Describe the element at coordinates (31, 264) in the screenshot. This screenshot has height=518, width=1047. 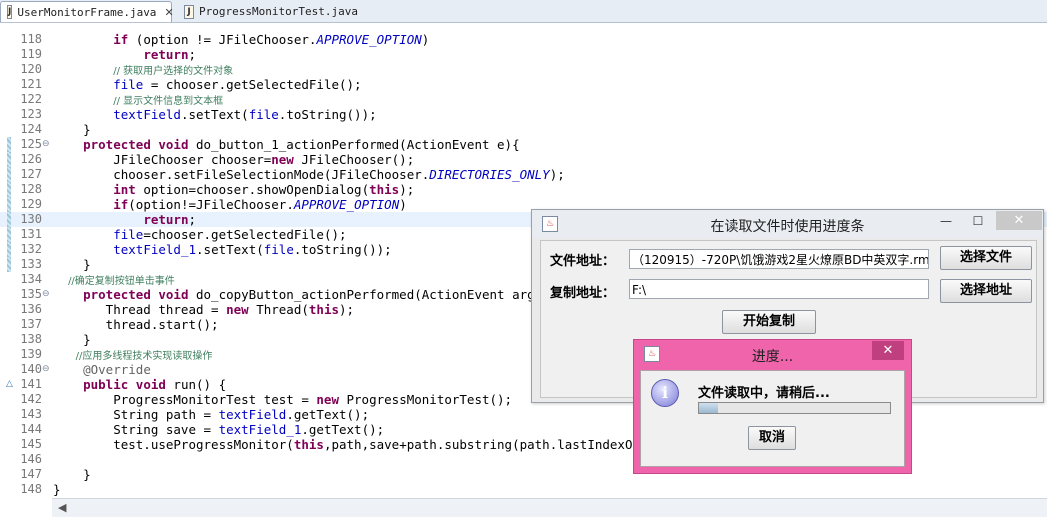
I see `line-number: 133` at that location.